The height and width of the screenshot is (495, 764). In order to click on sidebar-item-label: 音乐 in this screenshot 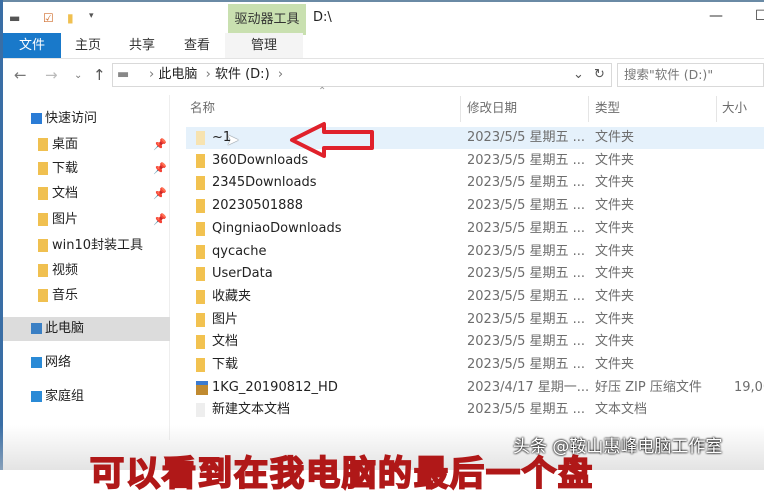, I will do `click(65, 295)`.